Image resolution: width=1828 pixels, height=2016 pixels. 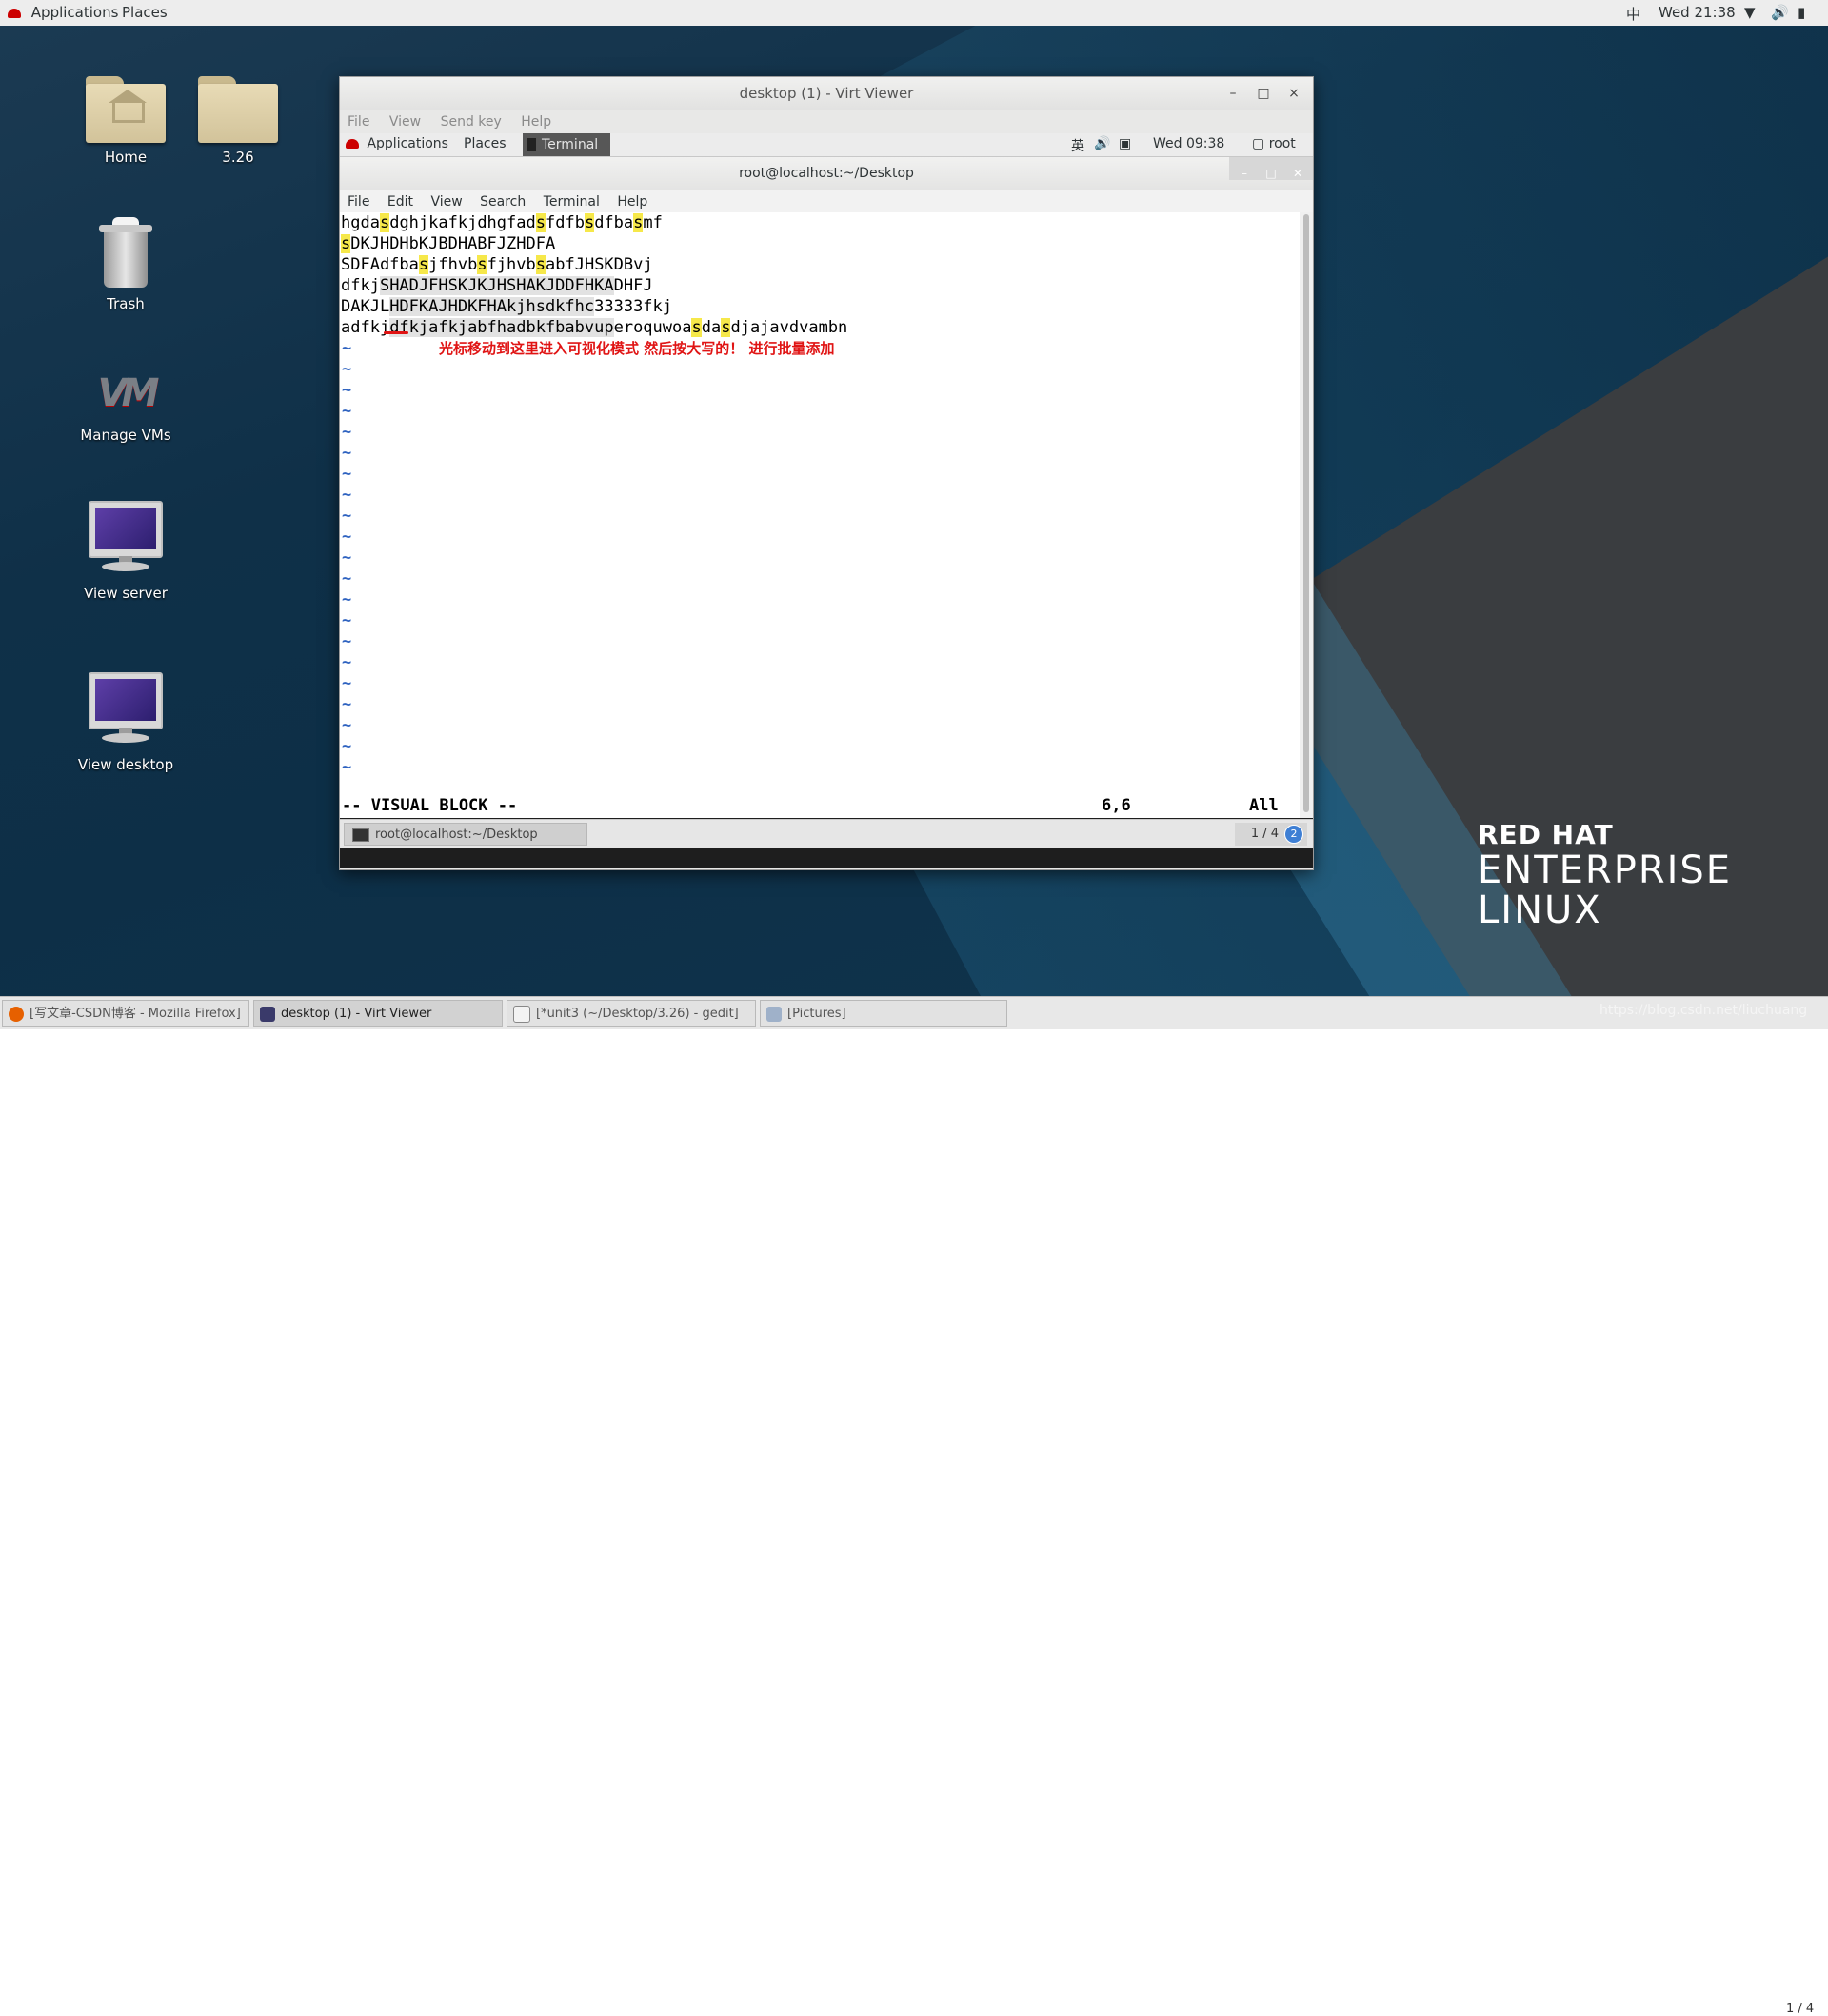 What do you see at coordinates (633, 285) in the screenshot?
I see `line-text: DHFJ` at bounding box center [633, 285].